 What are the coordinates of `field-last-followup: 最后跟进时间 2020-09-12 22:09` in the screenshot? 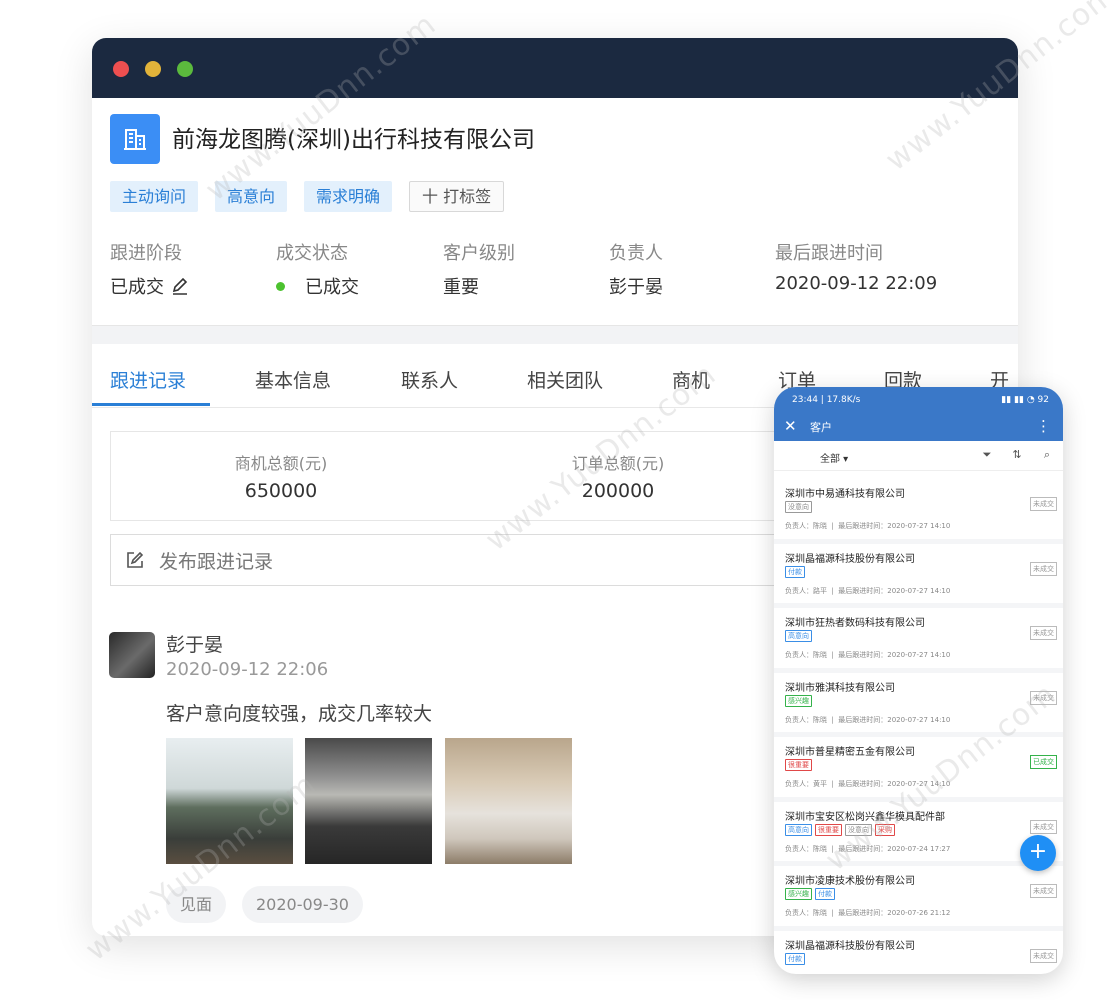 It's located at (856, 266).